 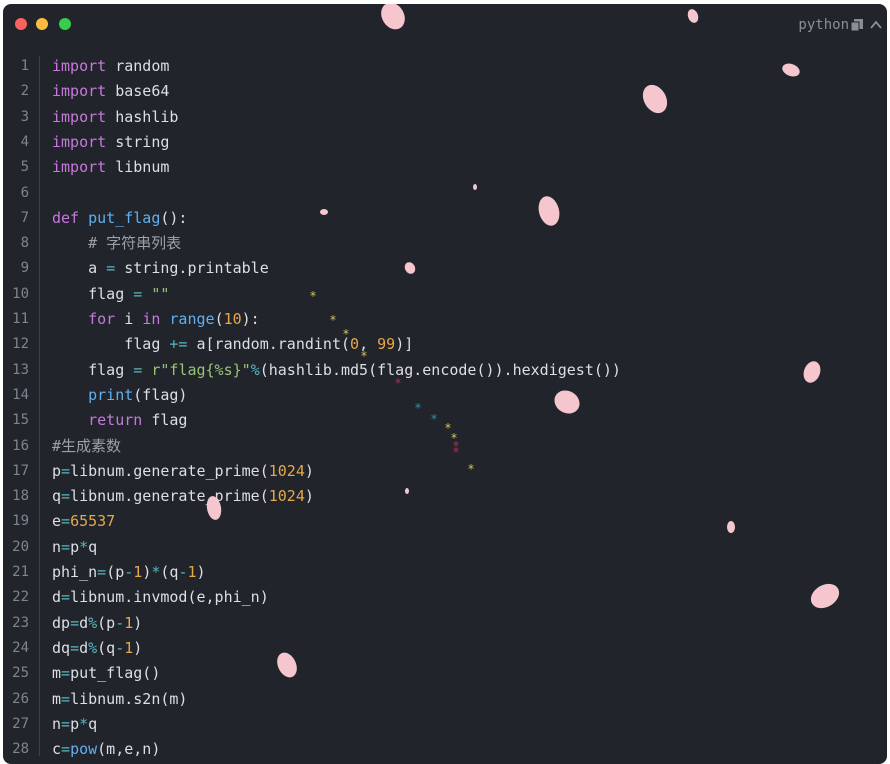 What do you see at coordinates (876, 25) in the screenshot?
I see `chevron-up-icon` at bounding box center [876, 25].